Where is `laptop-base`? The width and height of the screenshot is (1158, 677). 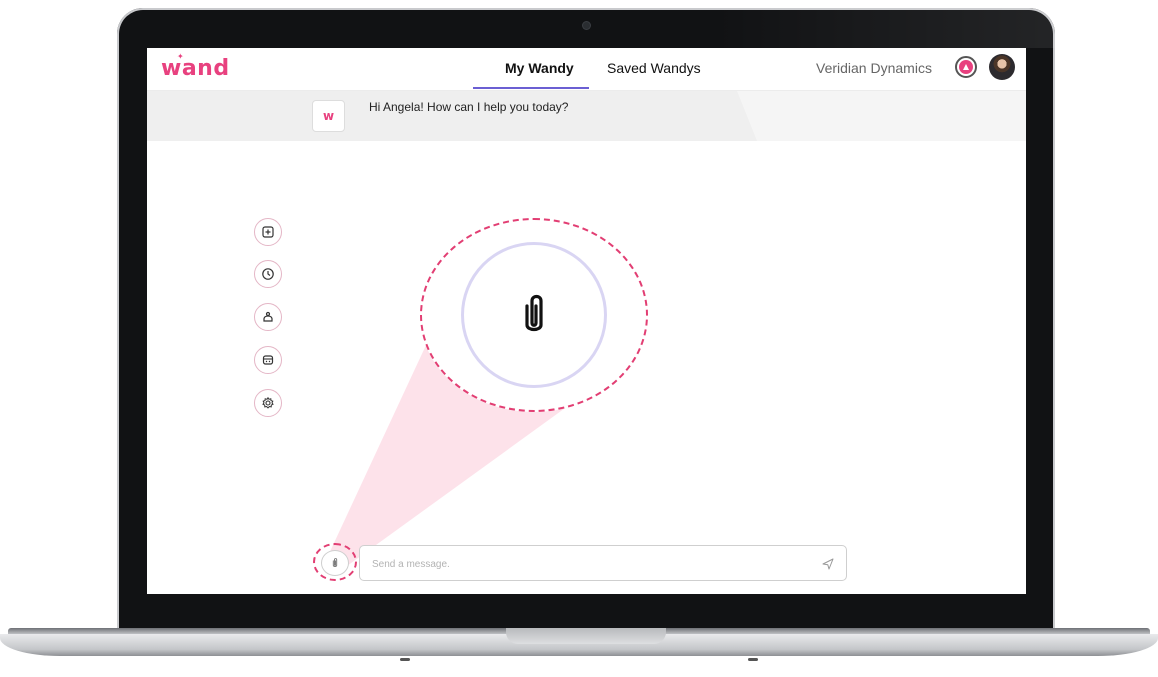
laptop-base is located at coordinates (579, 648).